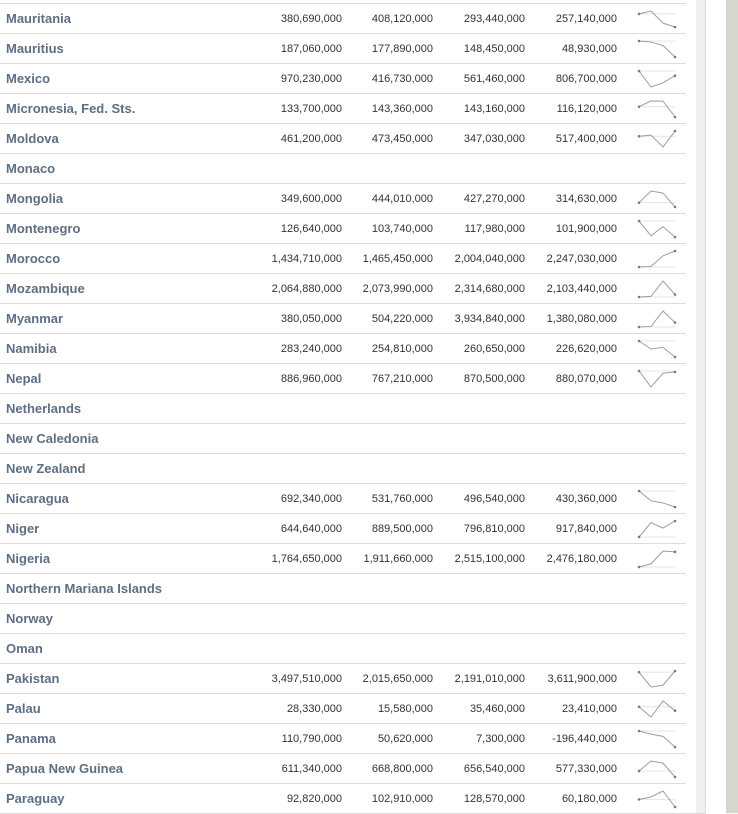  I want to click on value-cell-2: 2,015,650,000, so click(387, 678).